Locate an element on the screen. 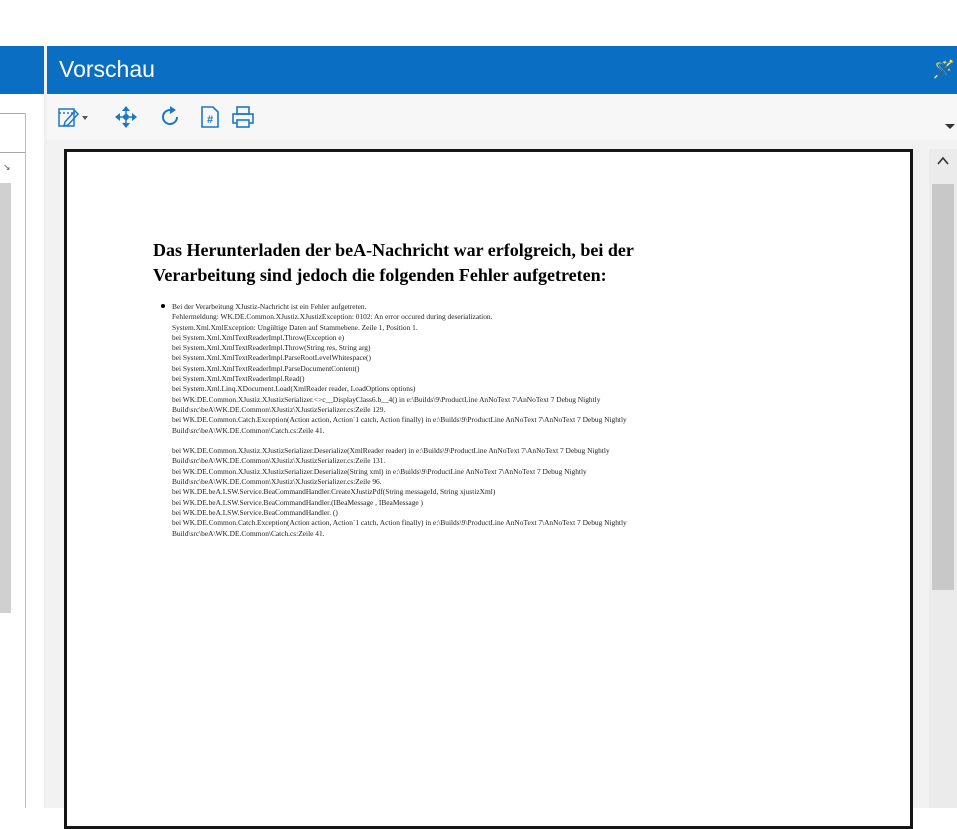 The height and width of the screenshot is (829, 957). left-panel-divider is located at coordinates (25, 460).